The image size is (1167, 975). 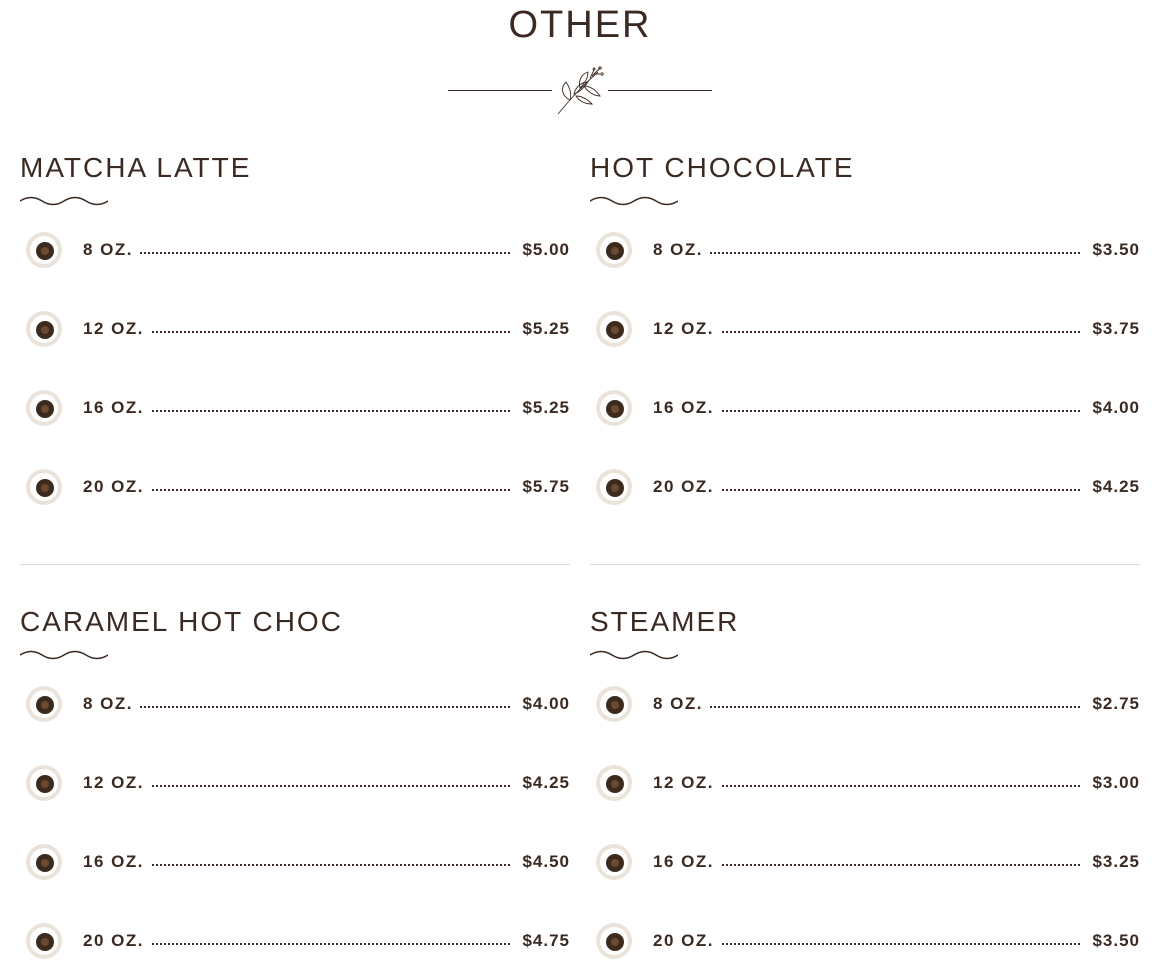 What do you see at coordinates (543, 250) in the screenshot?
I see `item-price: $5.00` at bounding box center [543, 250].